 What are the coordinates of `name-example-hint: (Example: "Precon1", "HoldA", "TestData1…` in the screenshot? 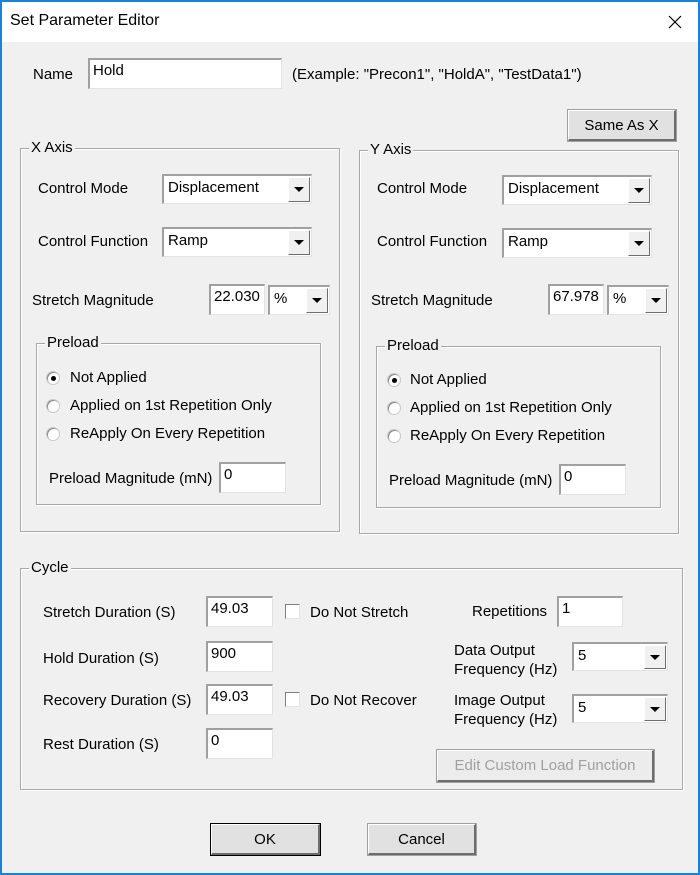 It's located at (437, 74).